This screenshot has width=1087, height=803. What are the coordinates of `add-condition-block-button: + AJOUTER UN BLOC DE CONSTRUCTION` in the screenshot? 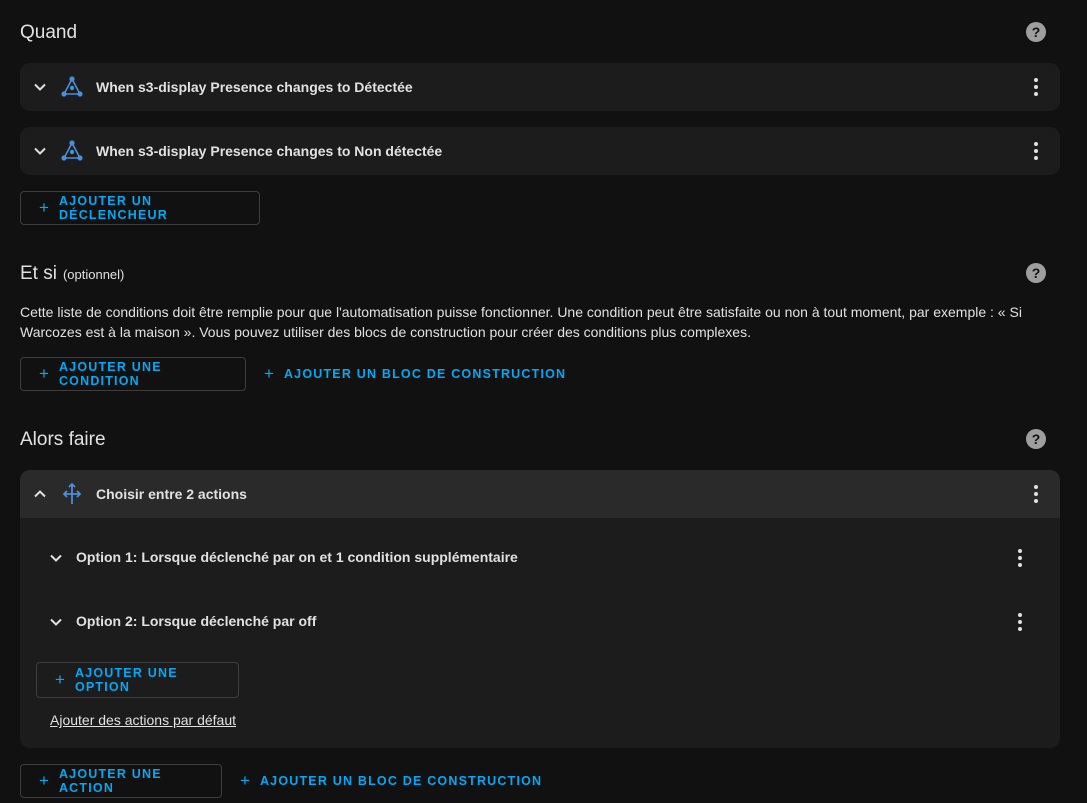 It's located at (415, 374).